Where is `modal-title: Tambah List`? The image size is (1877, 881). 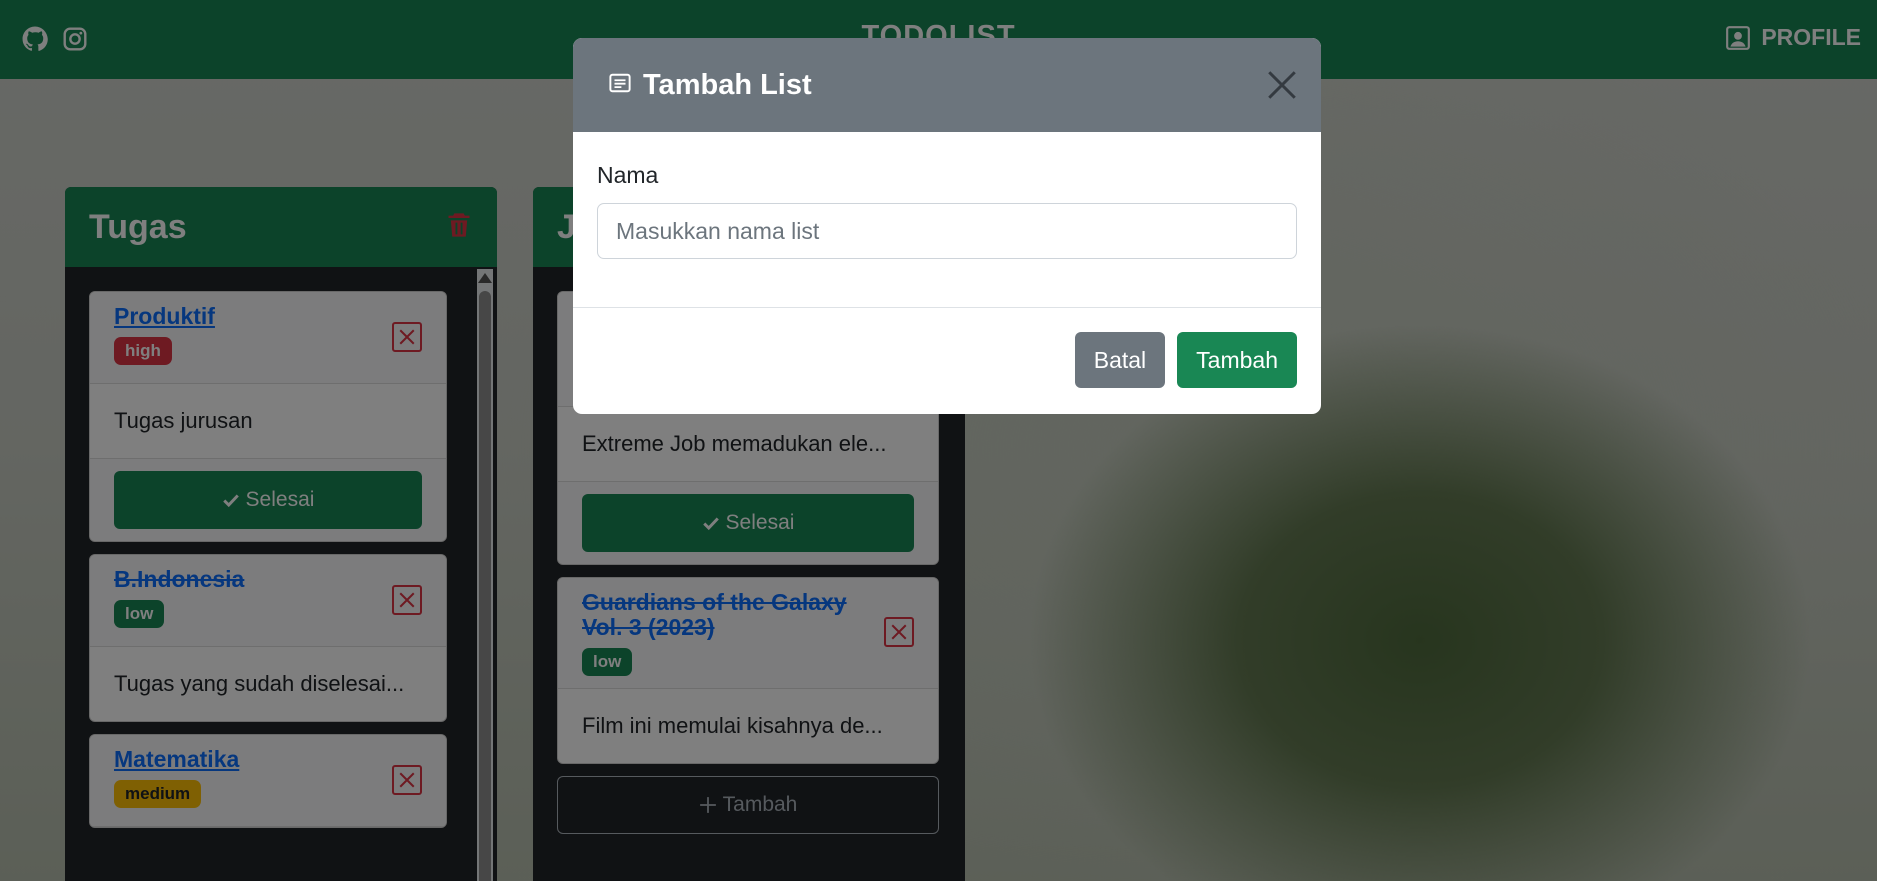 modal-title: Tambah List is located at coordinates (727, 84).